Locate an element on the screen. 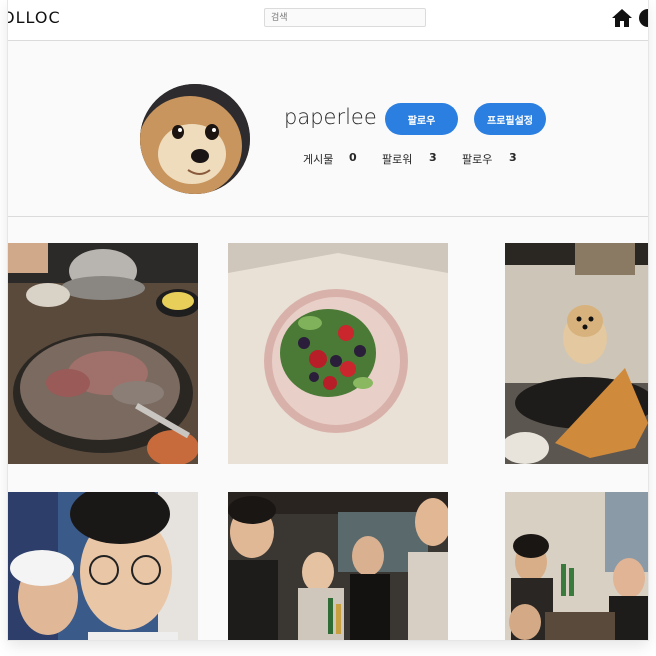  stat-label: 게시물 is located at coordinates (318, 159).